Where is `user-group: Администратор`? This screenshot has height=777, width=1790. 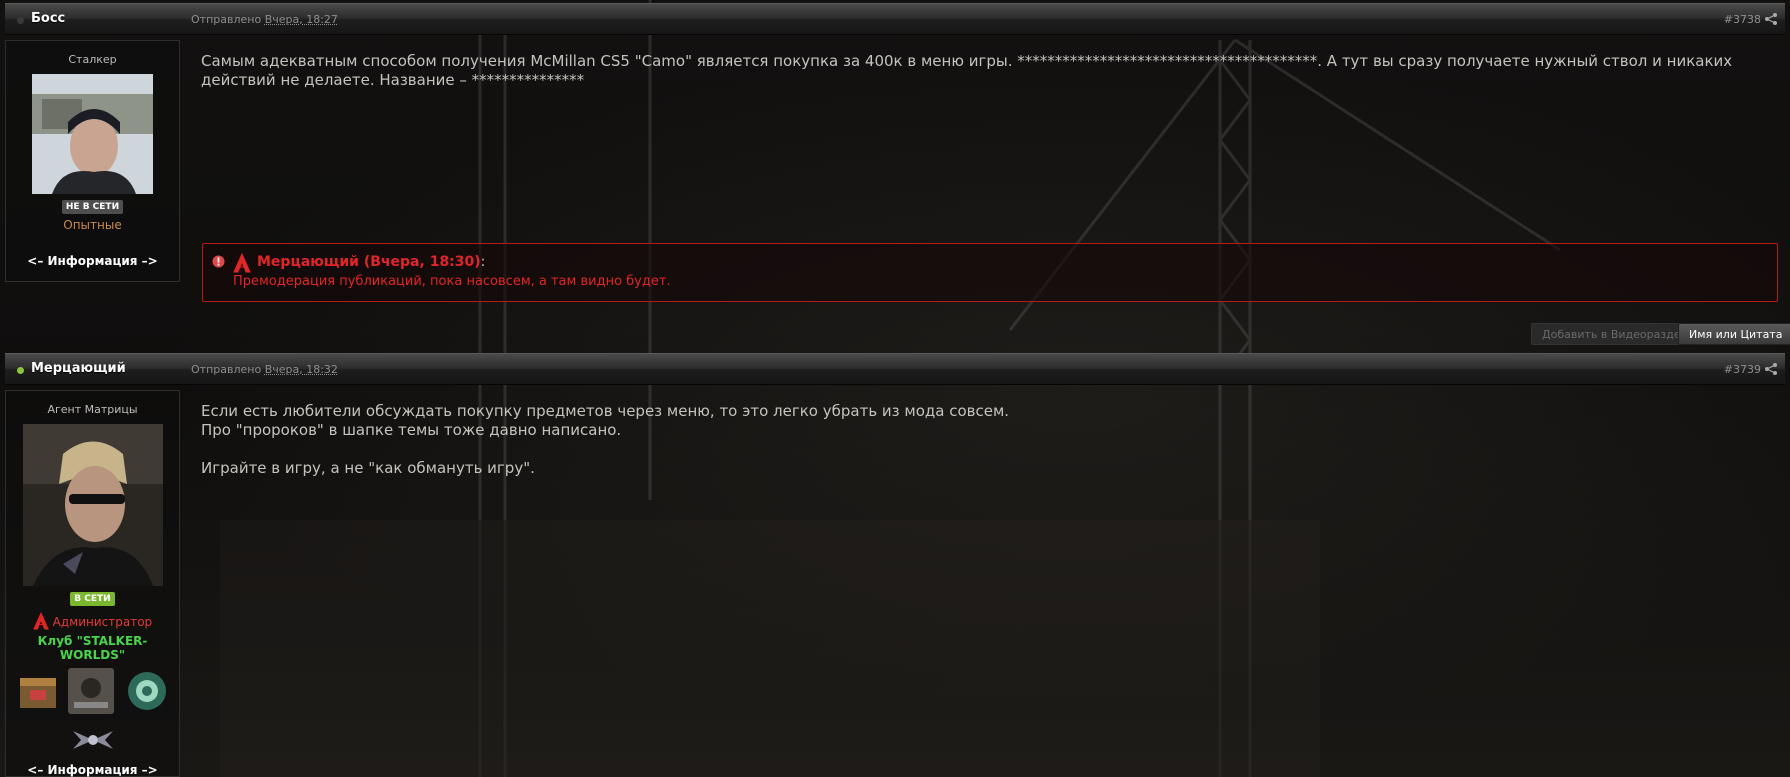
user-group: Администратор is located at coordinates (102, 622).